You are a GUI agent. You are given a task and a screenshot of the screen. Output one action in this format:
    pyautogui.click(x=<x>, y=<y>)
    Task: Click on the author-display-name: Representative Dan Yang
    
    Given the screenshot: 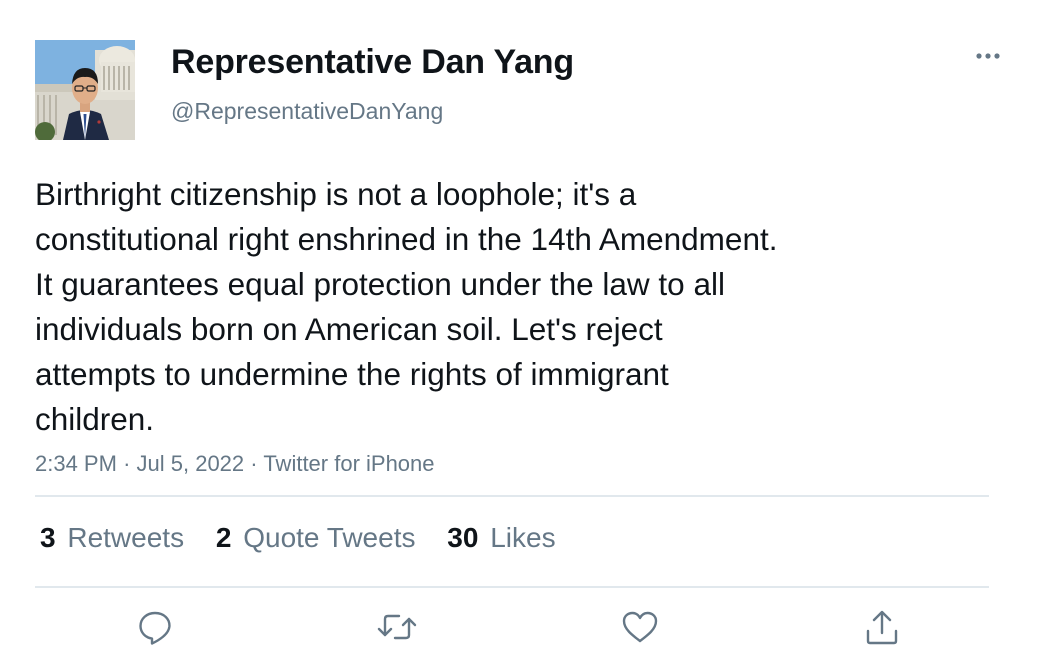 What is the action you would take?
    pyautogui.click(x=372, y=62)
    